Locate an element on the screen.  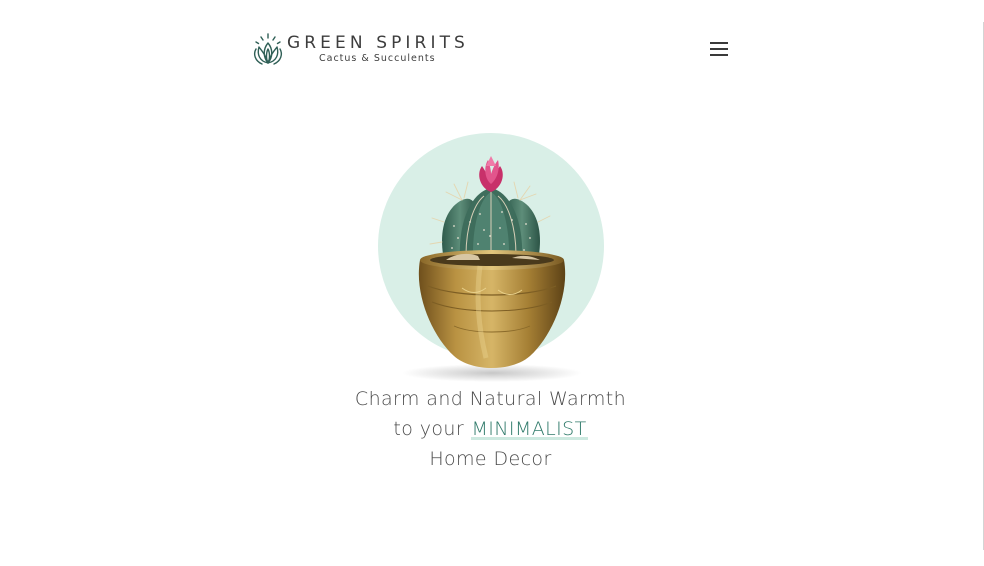
headline-highlight-word: MINIMALIST is located at coordinates (529, 429).